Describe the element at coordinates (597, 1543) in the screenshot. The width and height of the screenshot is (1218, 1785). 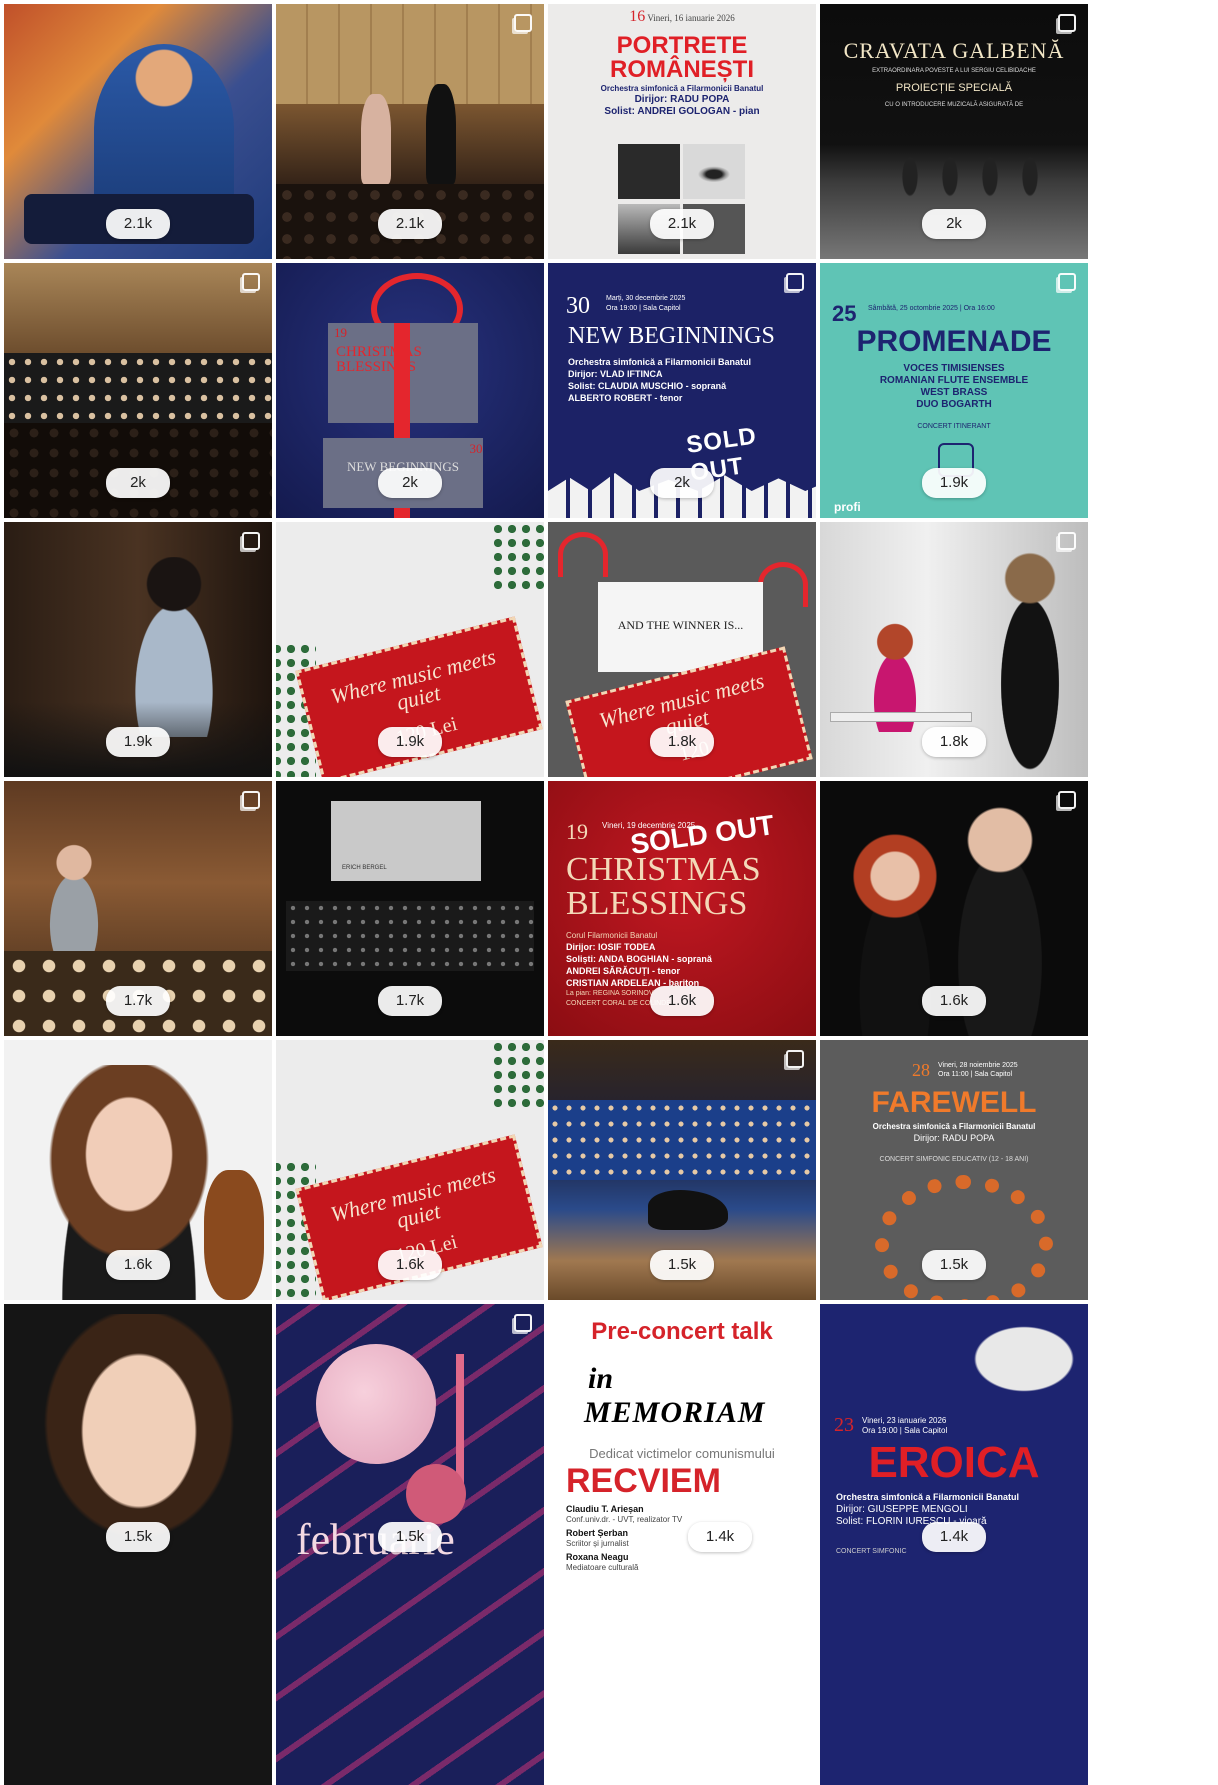
I see `speaker-2-role: Scriitor și jurnalist` at that location.